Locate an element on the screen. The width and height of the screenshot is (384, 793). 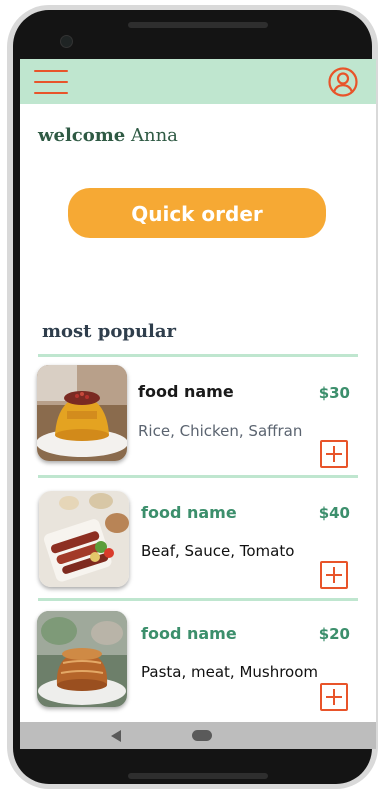
user-circle-icon is located at coordinates (343, 82).